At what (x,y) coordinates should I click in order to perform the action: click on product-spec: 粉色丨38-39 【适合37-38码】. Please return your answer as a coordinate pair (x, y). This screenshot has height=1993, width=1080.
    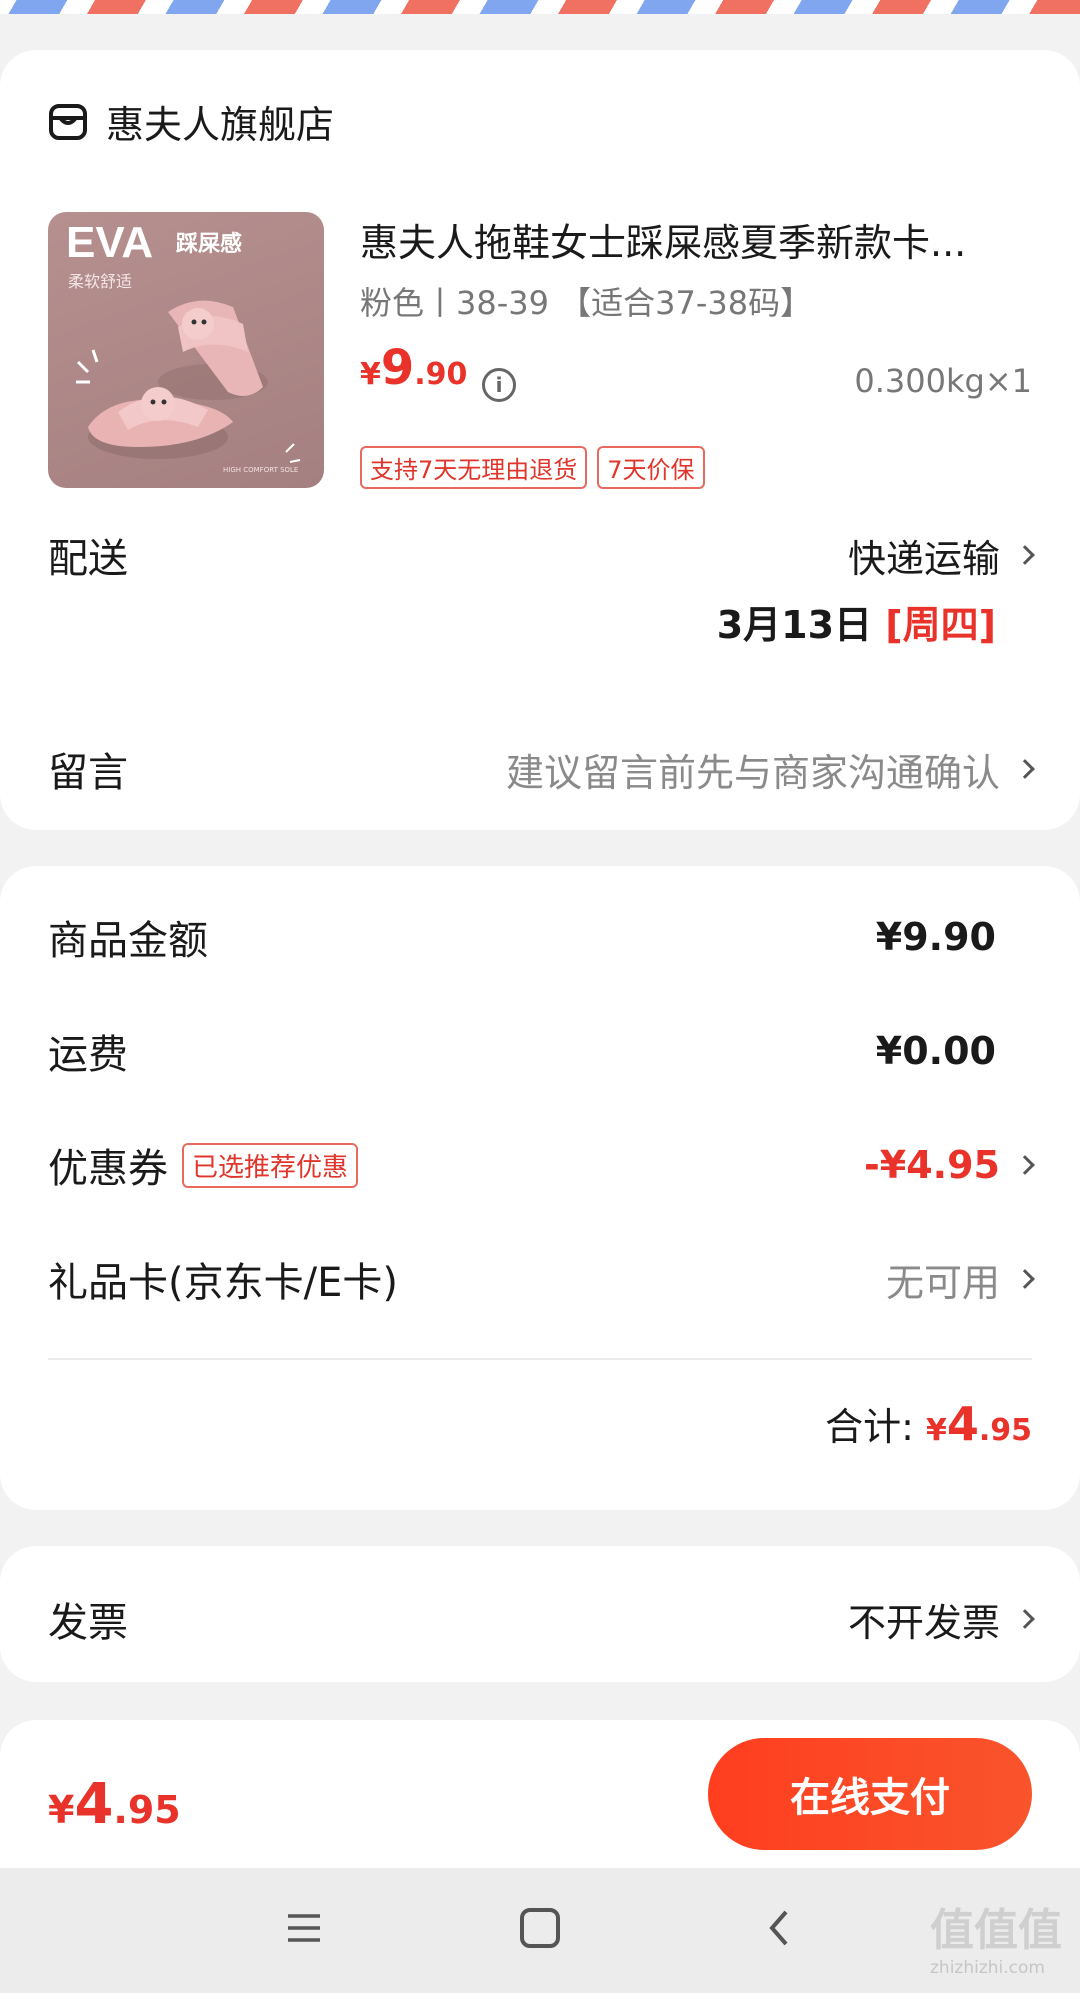
    Looking at the image, I should click on (586, 301).